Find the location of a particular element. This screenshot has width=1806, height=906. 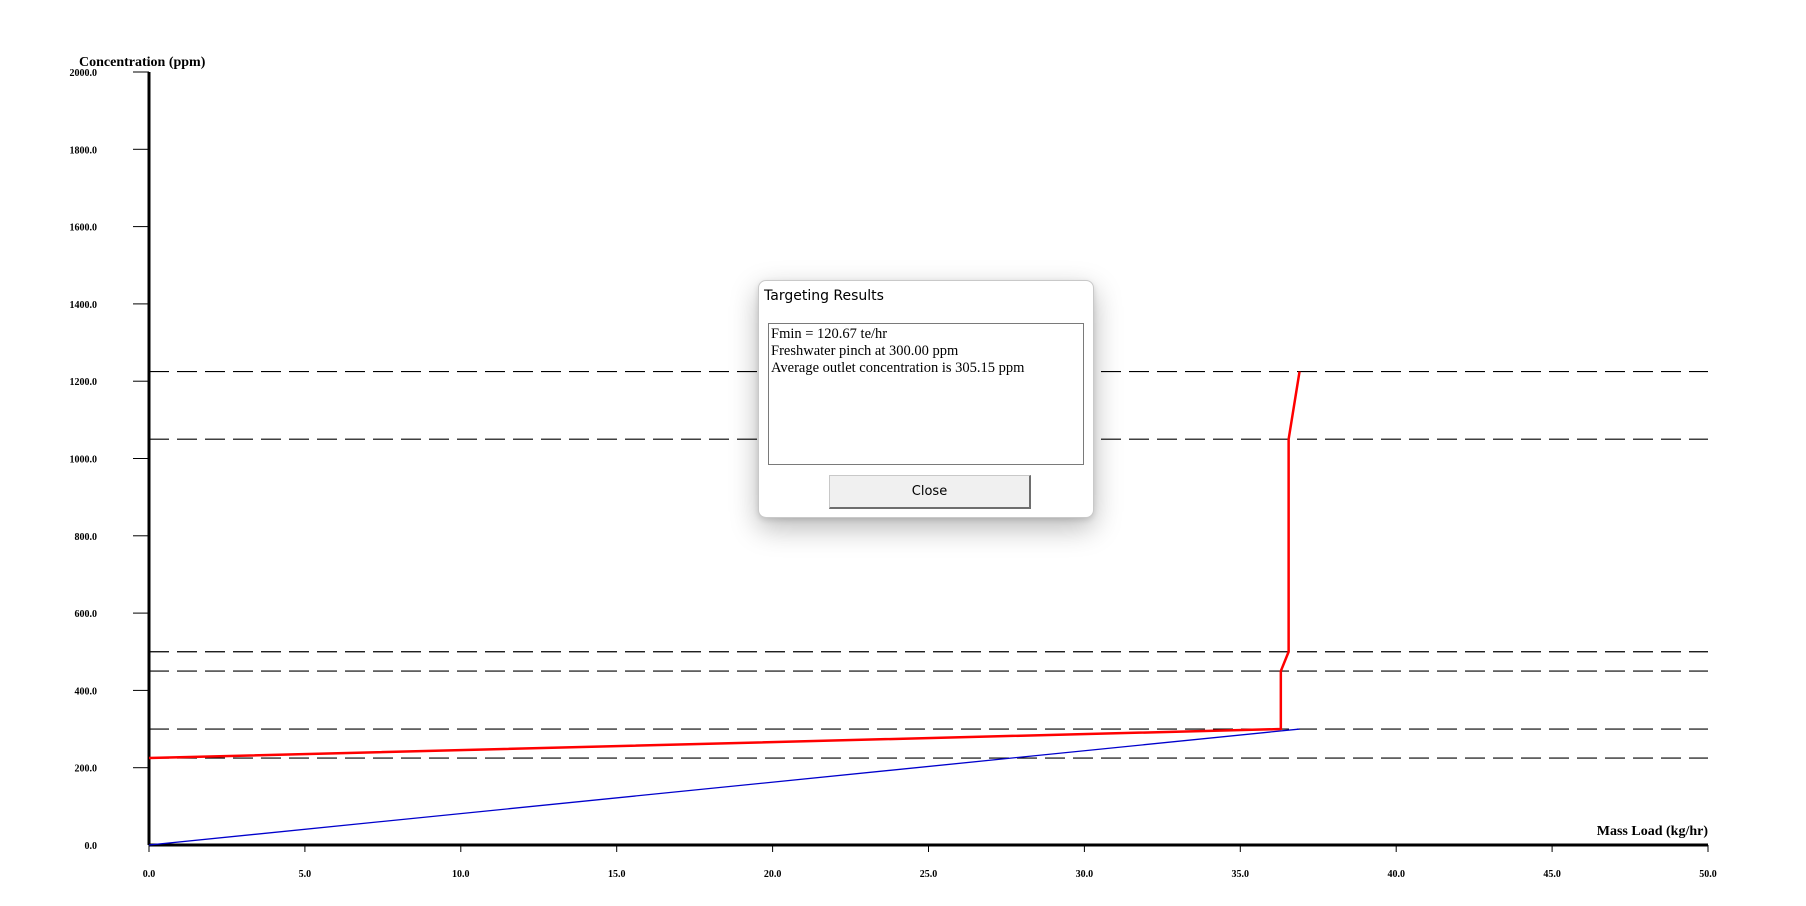

x-tick-label: 0.0 is located at coordinates (149, 874).